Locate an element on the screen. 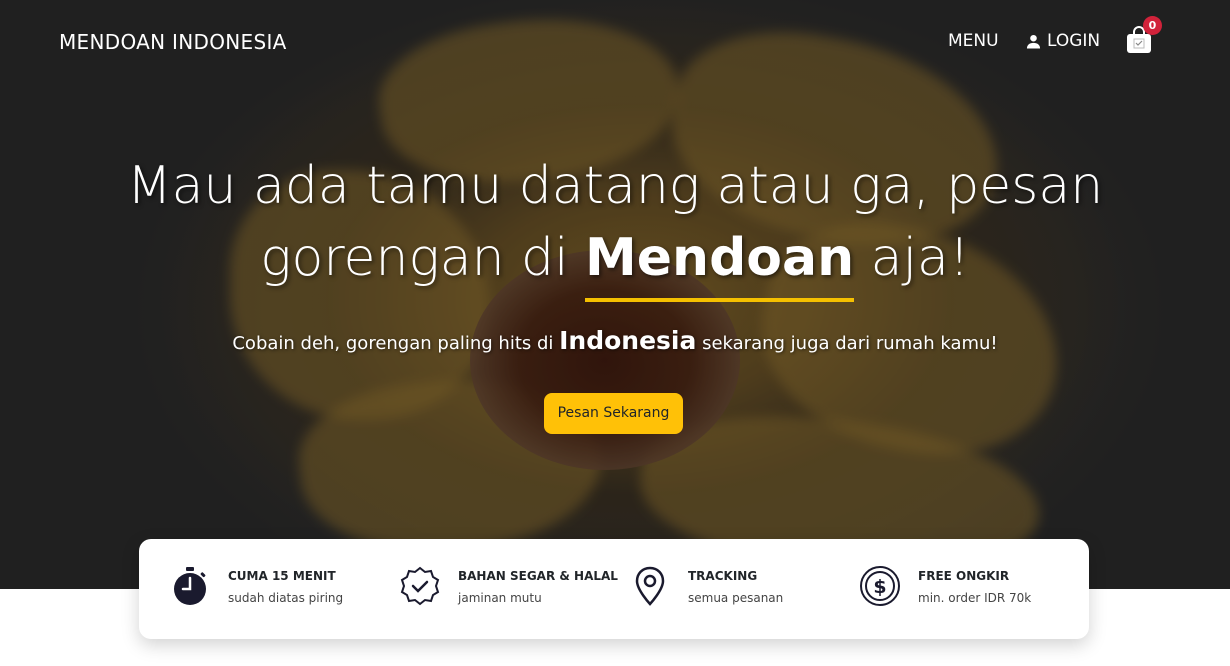 Image resolution: width=1230 pixels, height=666 pixels. login-label: LOGIN is located at coordinates (1074, 41).